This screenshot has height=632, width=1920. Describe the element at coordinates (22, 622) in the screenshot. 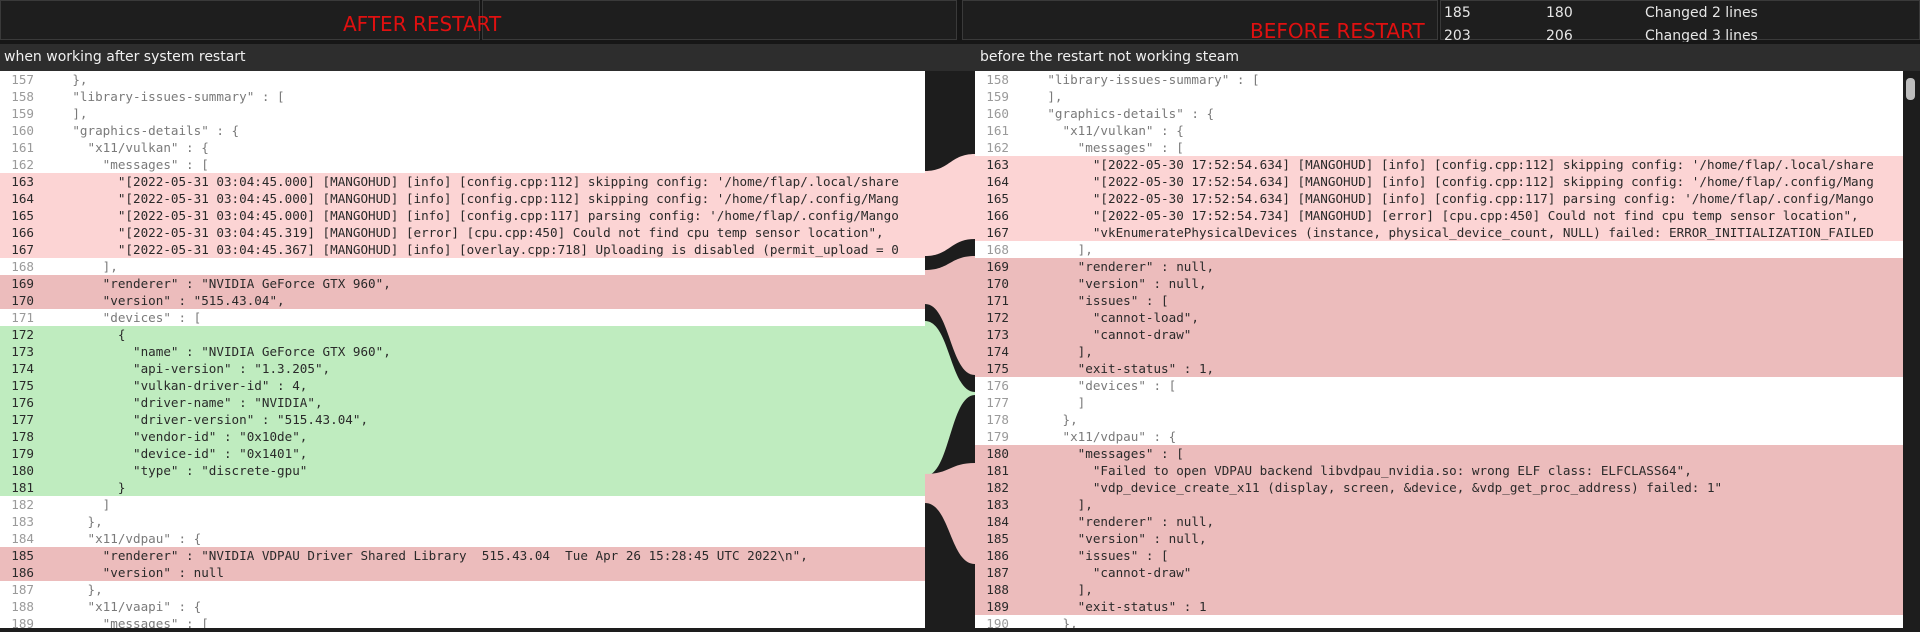

I see `line-number: 189` at that location.